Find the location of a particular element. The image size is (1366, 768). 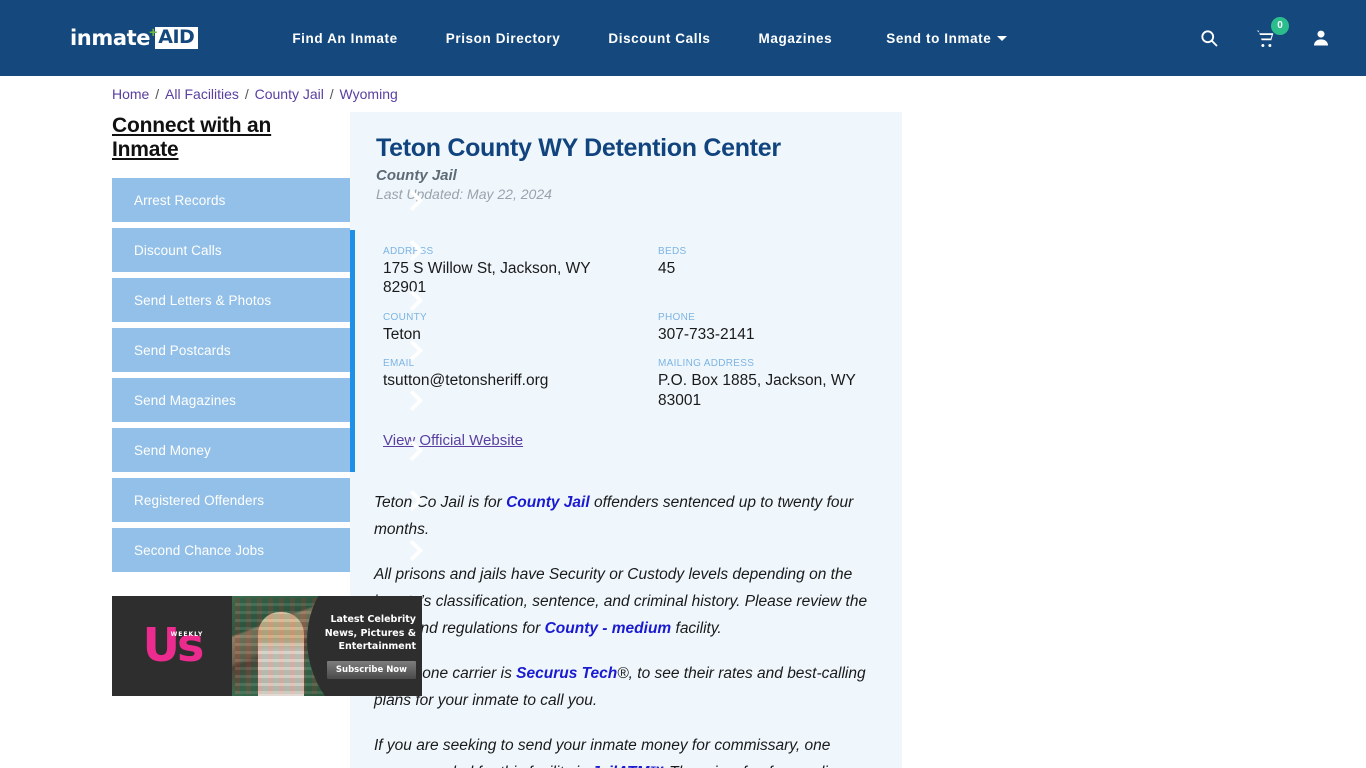

nav-label: Prison Directory is located at coordinates (503, 38).